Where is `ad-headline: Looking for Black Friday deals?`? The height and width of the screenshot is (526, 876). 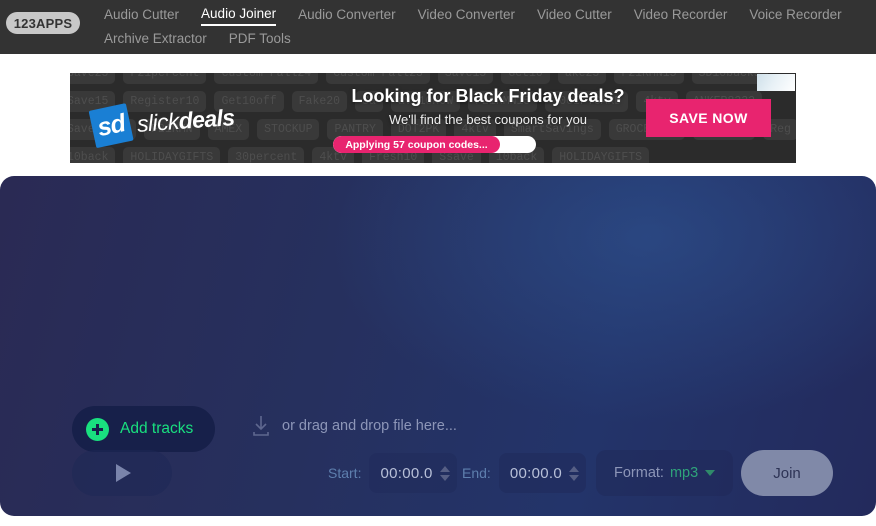 ad-headline: Looking for Black Friday deals? is located at coordinates (488, 96).